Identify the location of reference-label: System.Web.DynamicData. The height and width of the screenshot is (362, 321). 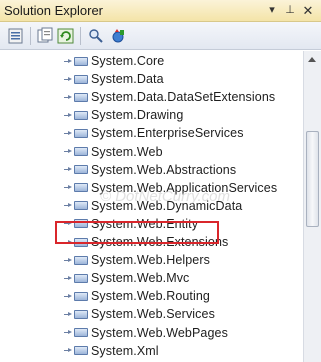
(167, 205).